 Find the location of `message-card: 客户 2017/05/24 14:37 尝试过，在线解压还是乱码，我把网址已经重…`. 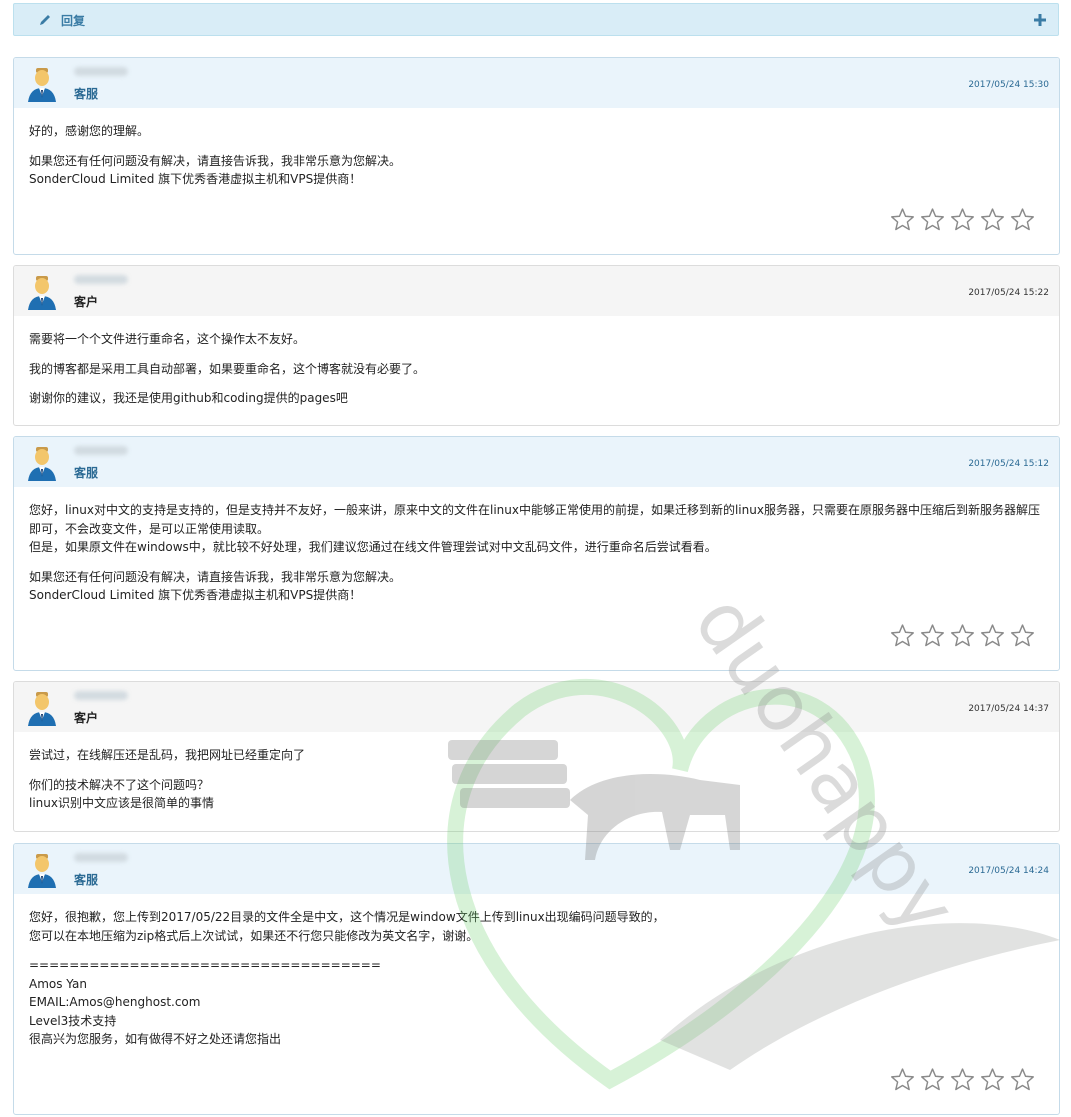

message-card: 客户 2017/05/24 14:37 尝试过，在线解压还是乱码，我把网址已经重… is located at coordinates (536, 756).